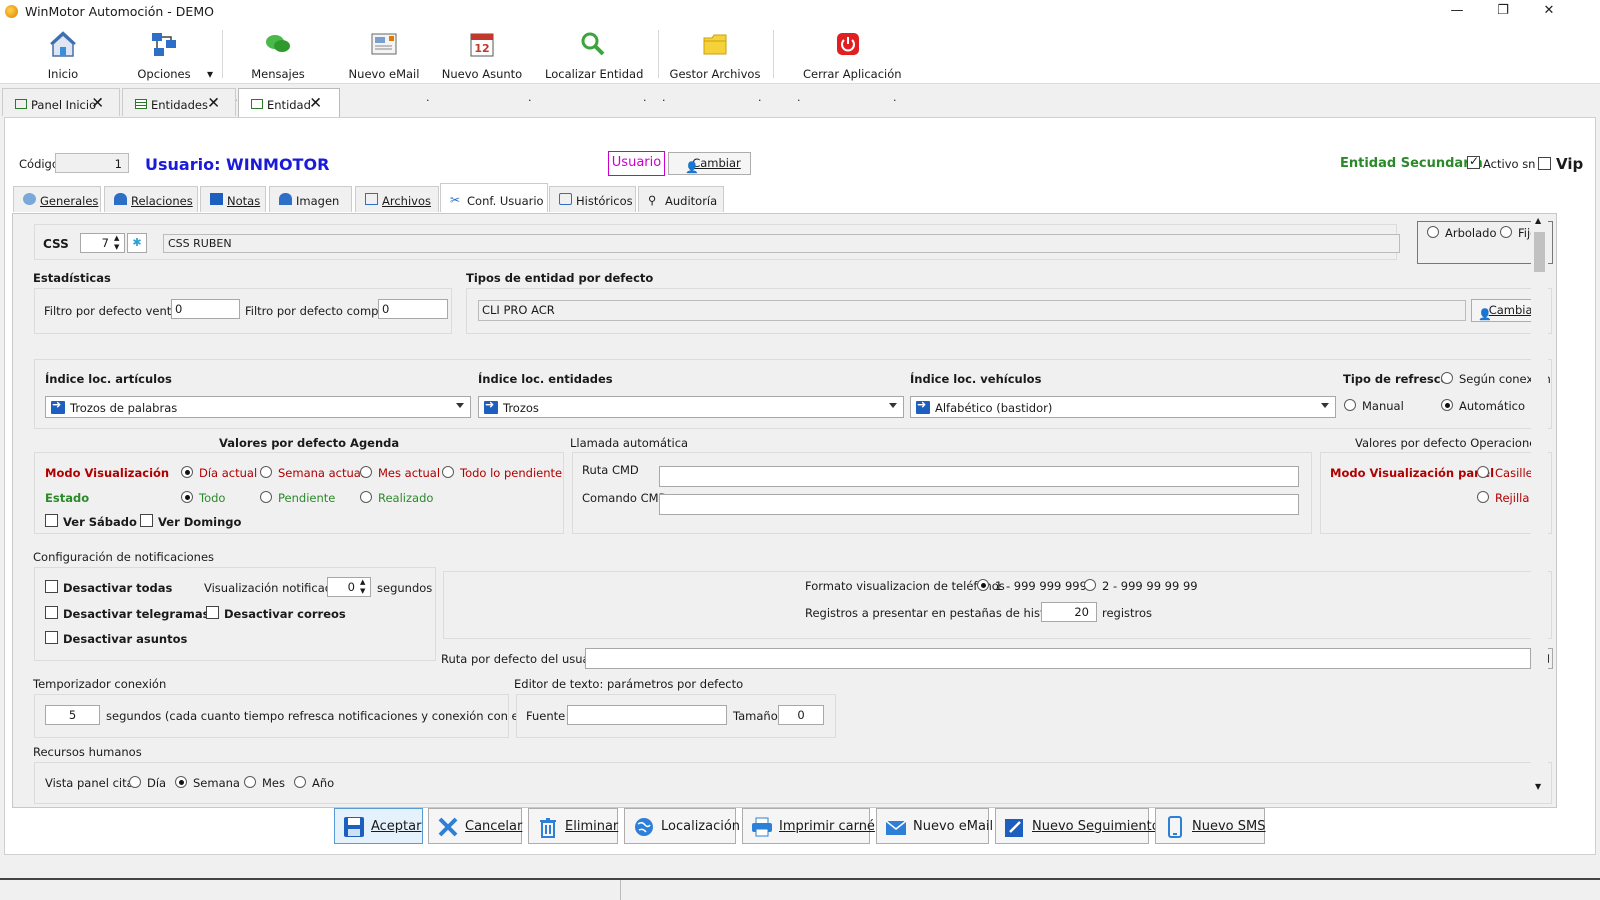 The height and width of the screenshot is (900, 1600). Describe the element at coordinates (604, 201) in the screenshot. I see `tab-label: Históricos` at that location.